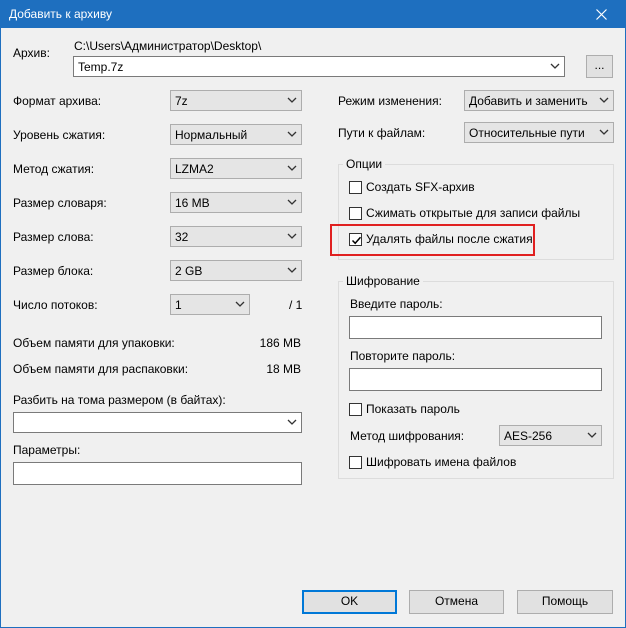  What do you see at coordinates (355, 213) in the screenshot?
I see `compress-shared-checkbox` at bounding box center [355, 213].